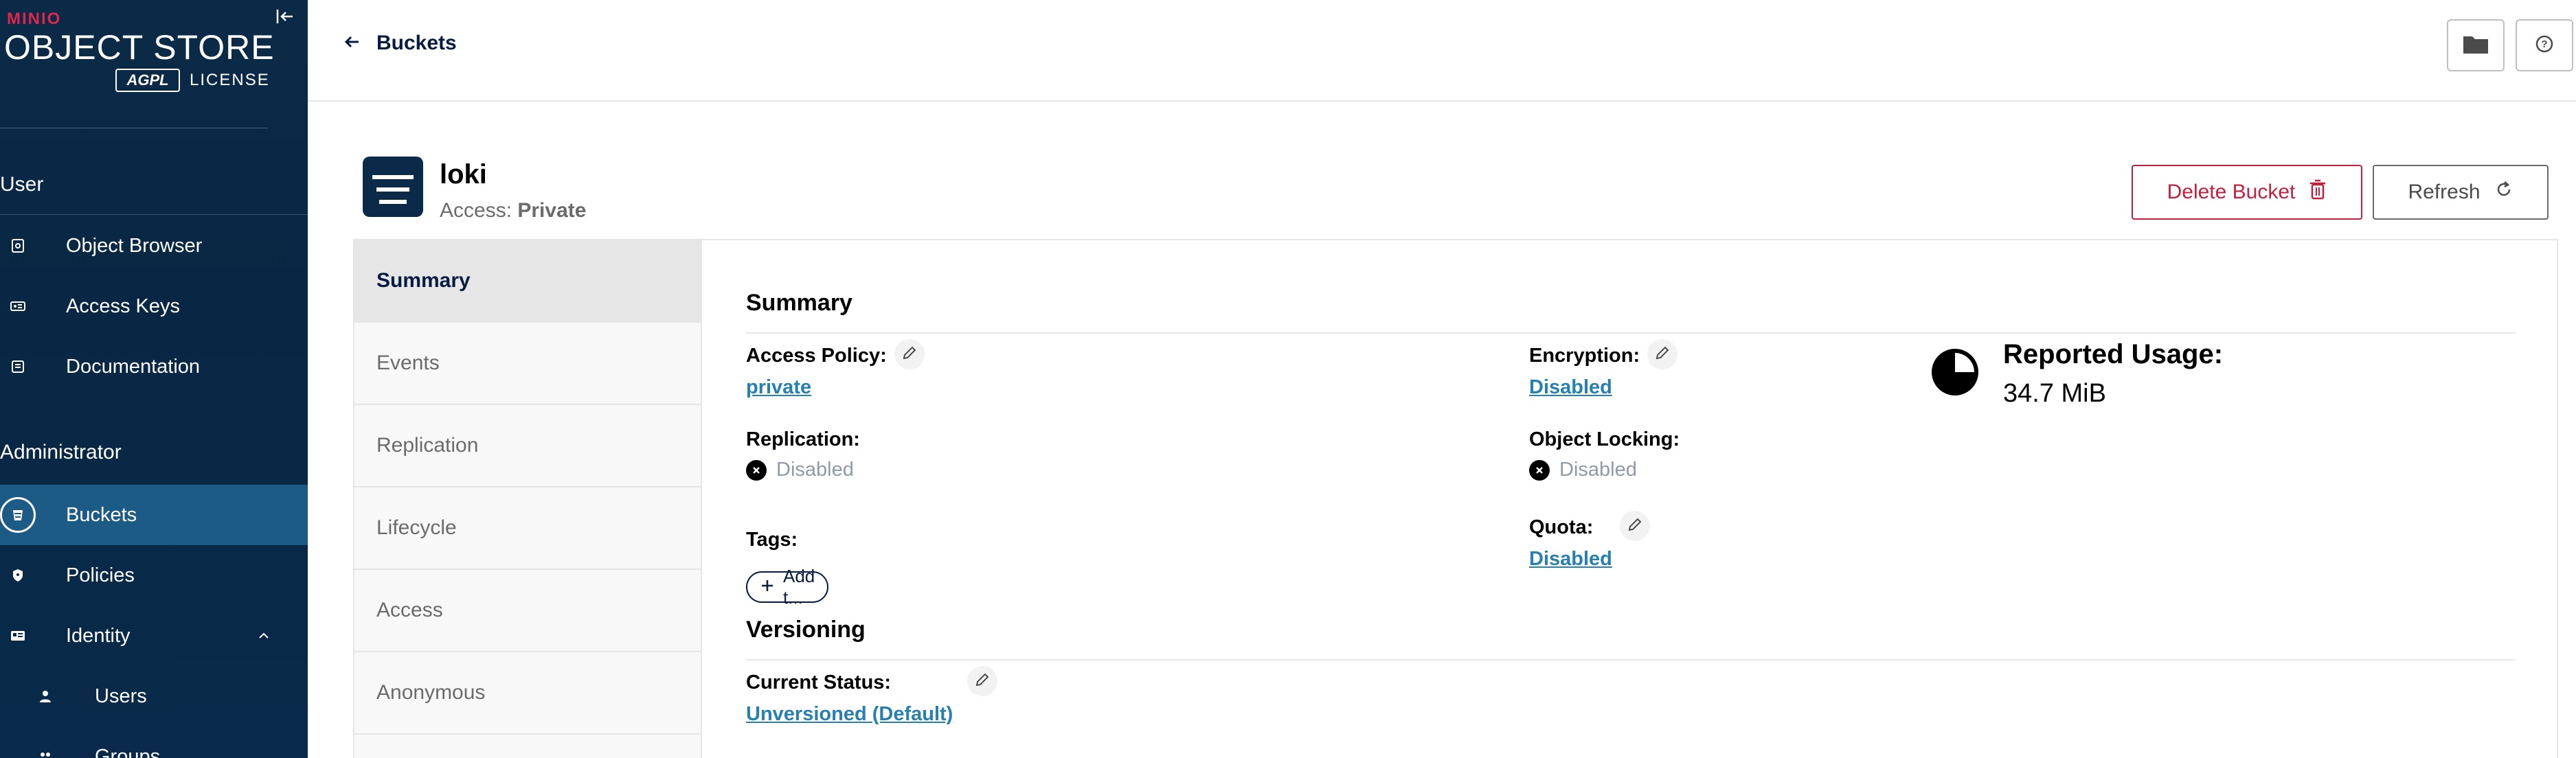 This screenshot has width=2576, height=758. I want to click on license-label: LICENSE, so click(230, 80).